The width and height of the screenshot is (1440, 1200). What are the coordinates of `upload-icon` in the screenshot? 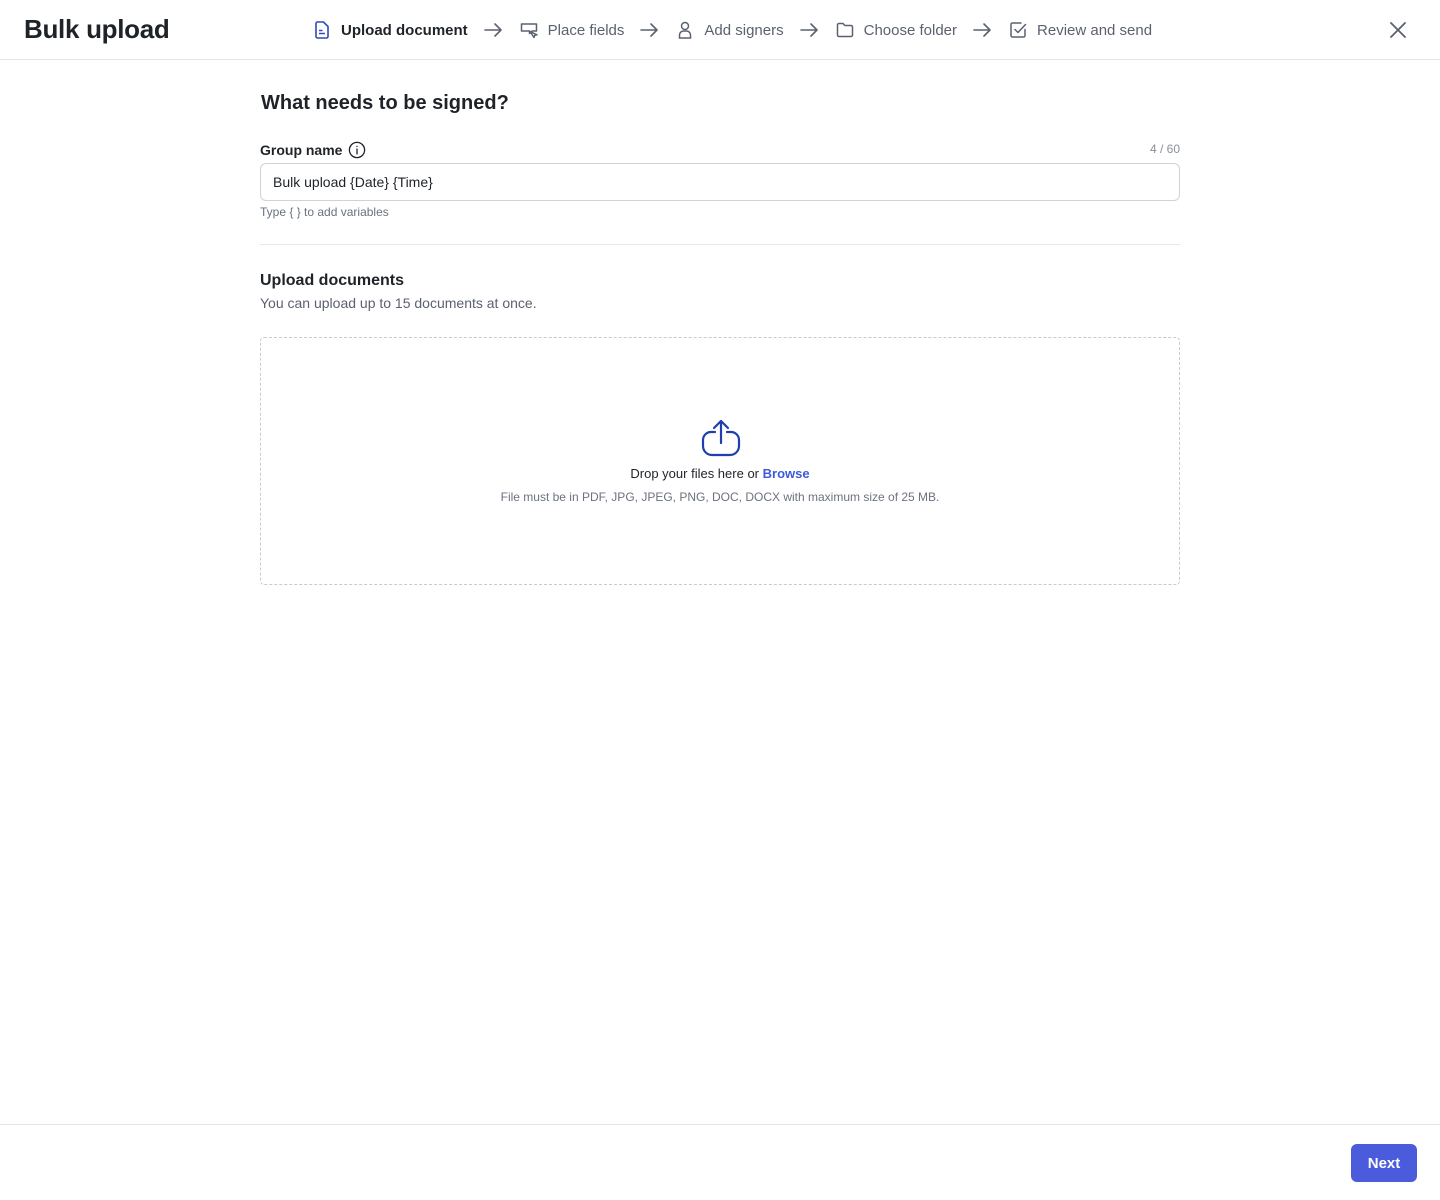 It's located at (721, 438).